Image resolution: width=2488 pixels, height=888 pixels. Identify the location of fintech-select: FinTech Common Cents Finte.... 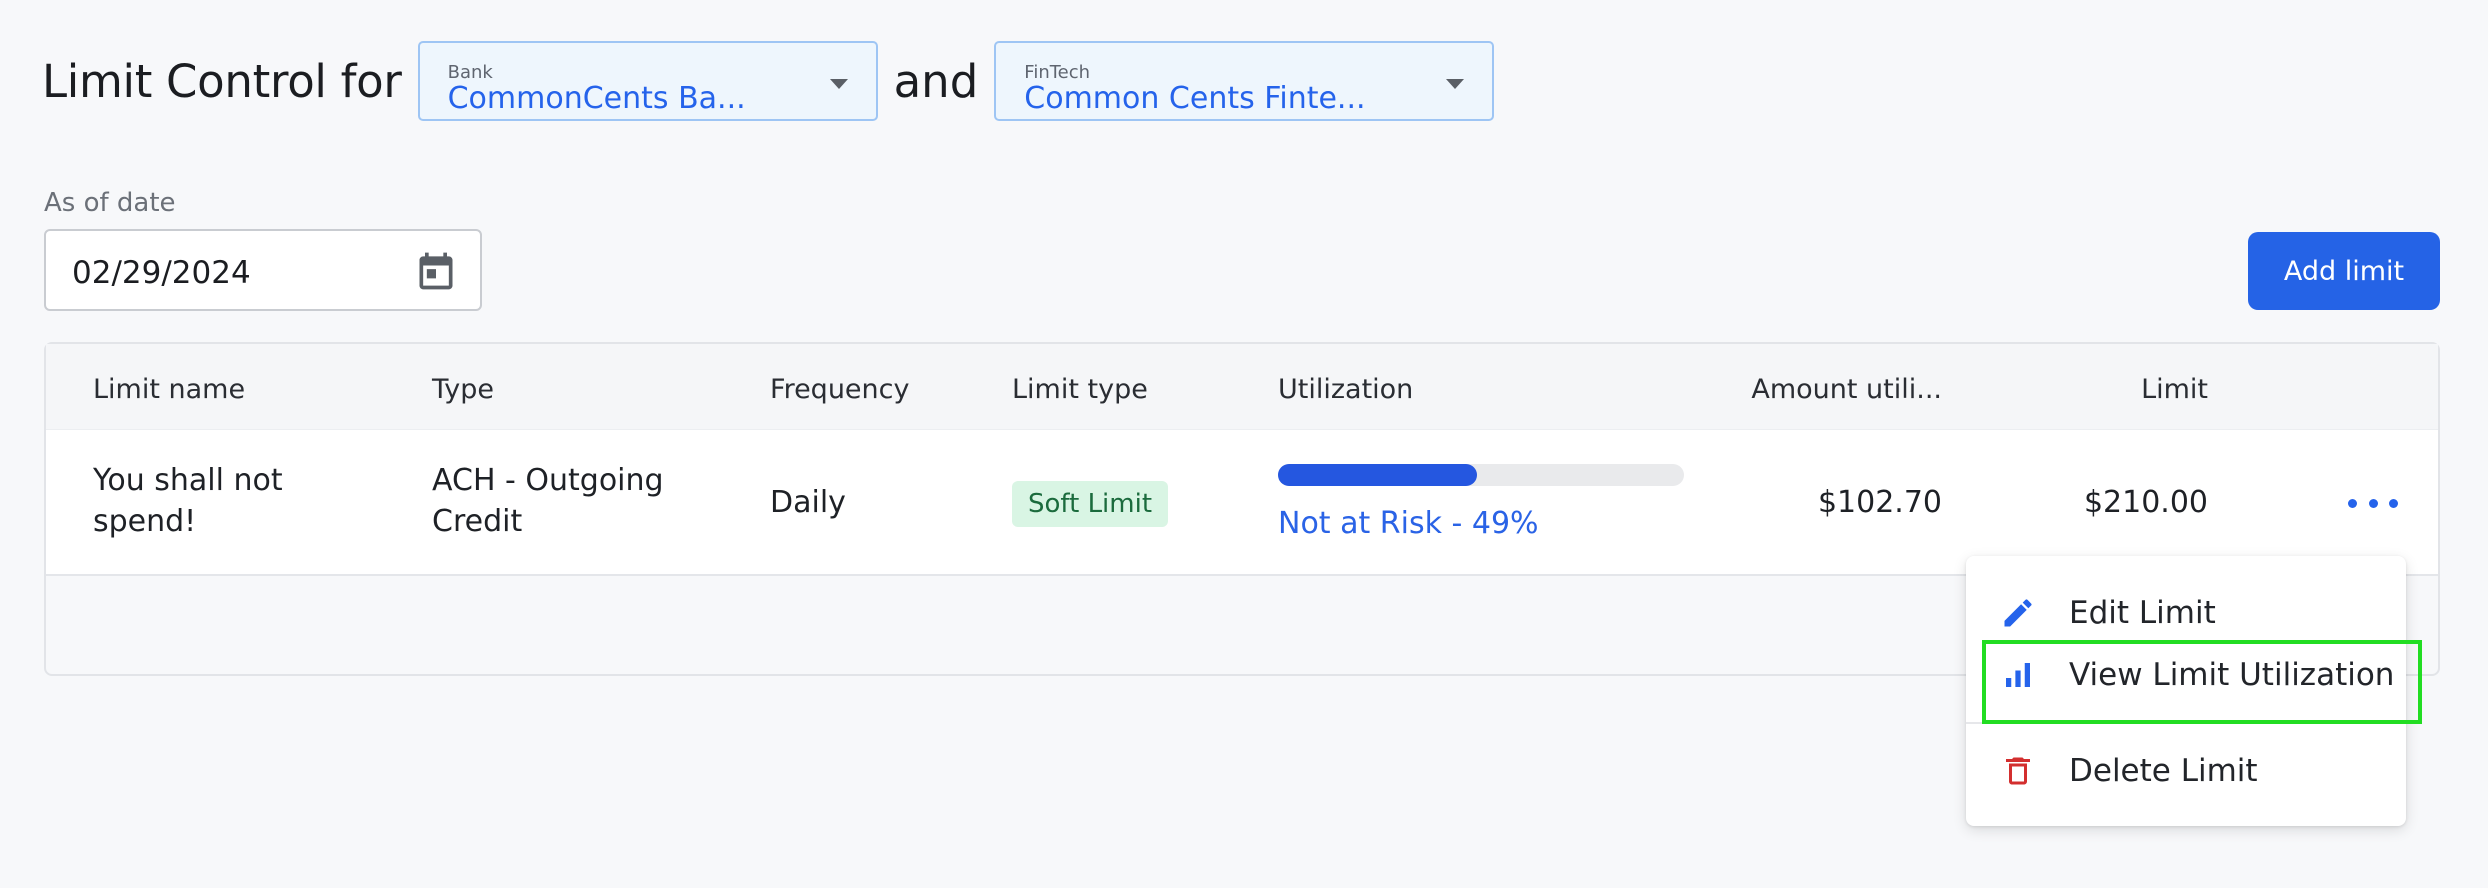
(1244, 81).